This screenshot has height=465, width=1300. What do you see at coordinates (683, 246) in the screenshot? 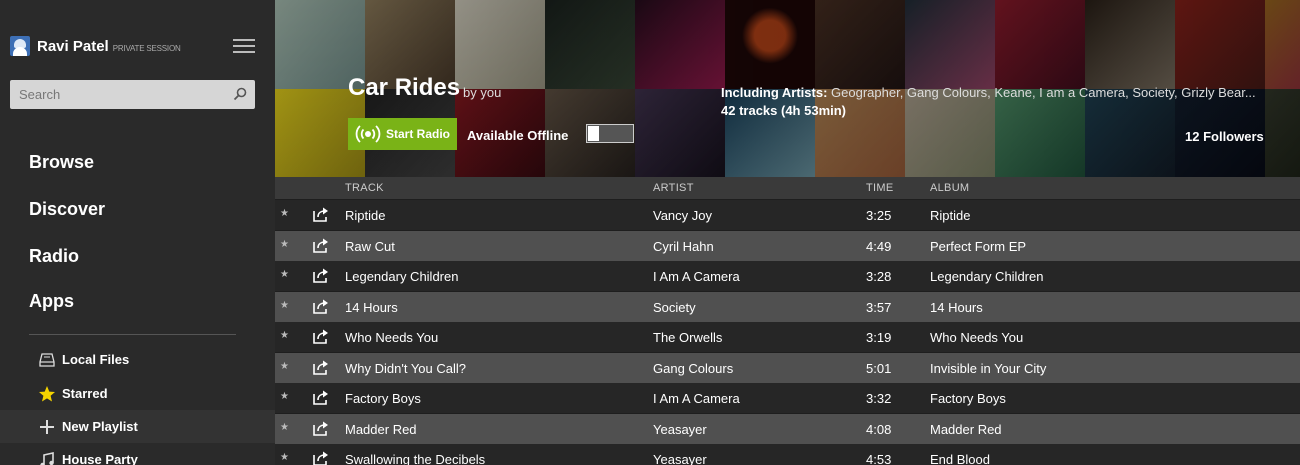
I see `track-artist: Cyril Hahn` at bounding box center [683, 246].